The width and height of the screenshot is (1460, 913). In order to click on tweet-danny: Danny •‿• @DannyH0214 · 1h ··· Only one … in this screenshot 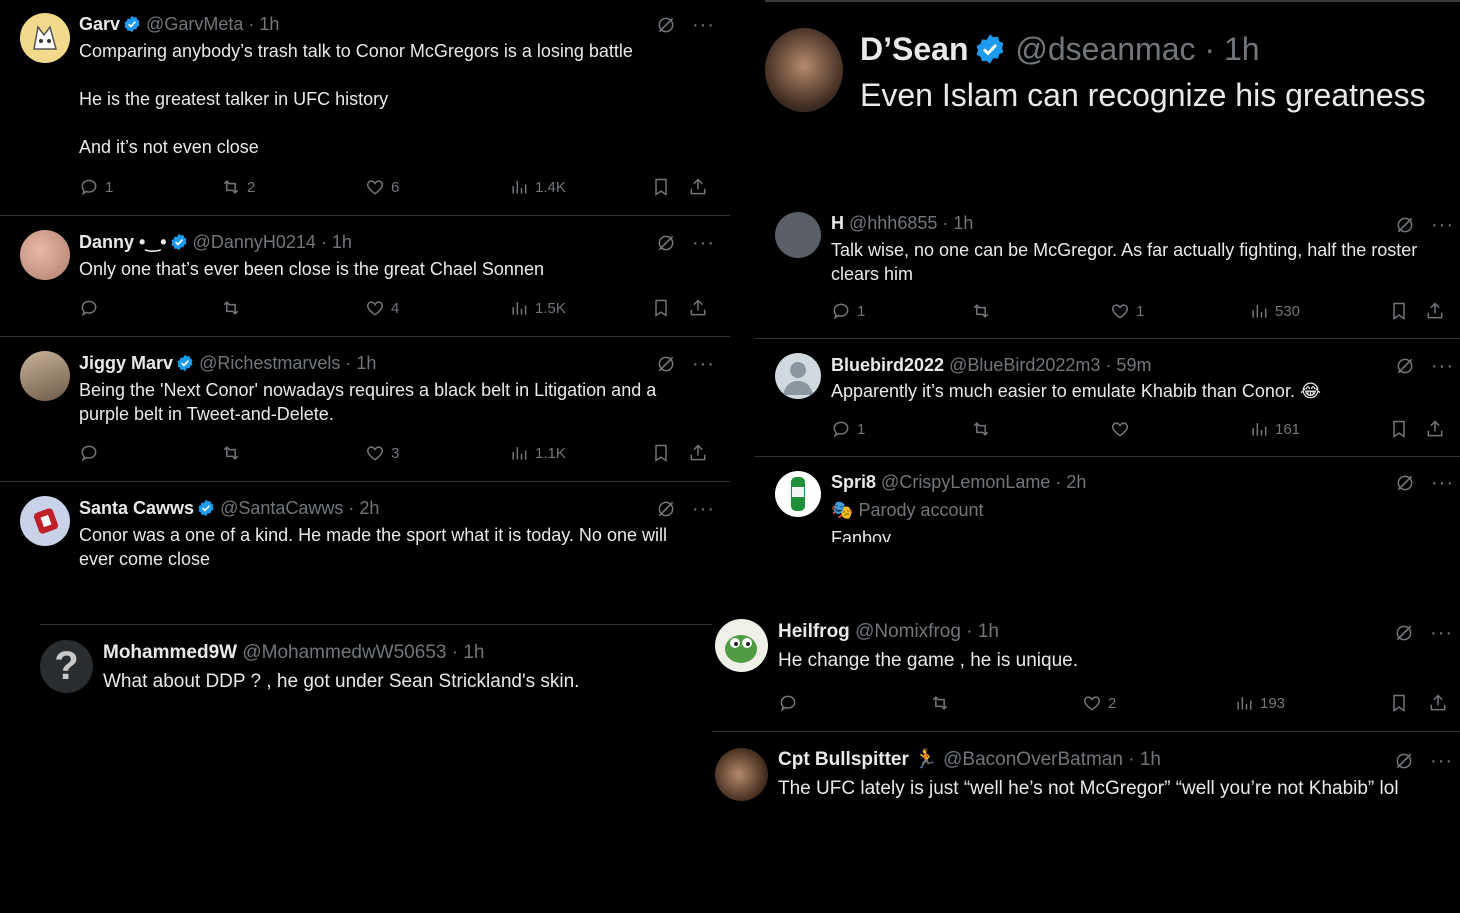, I will do `click(365, 276)`.